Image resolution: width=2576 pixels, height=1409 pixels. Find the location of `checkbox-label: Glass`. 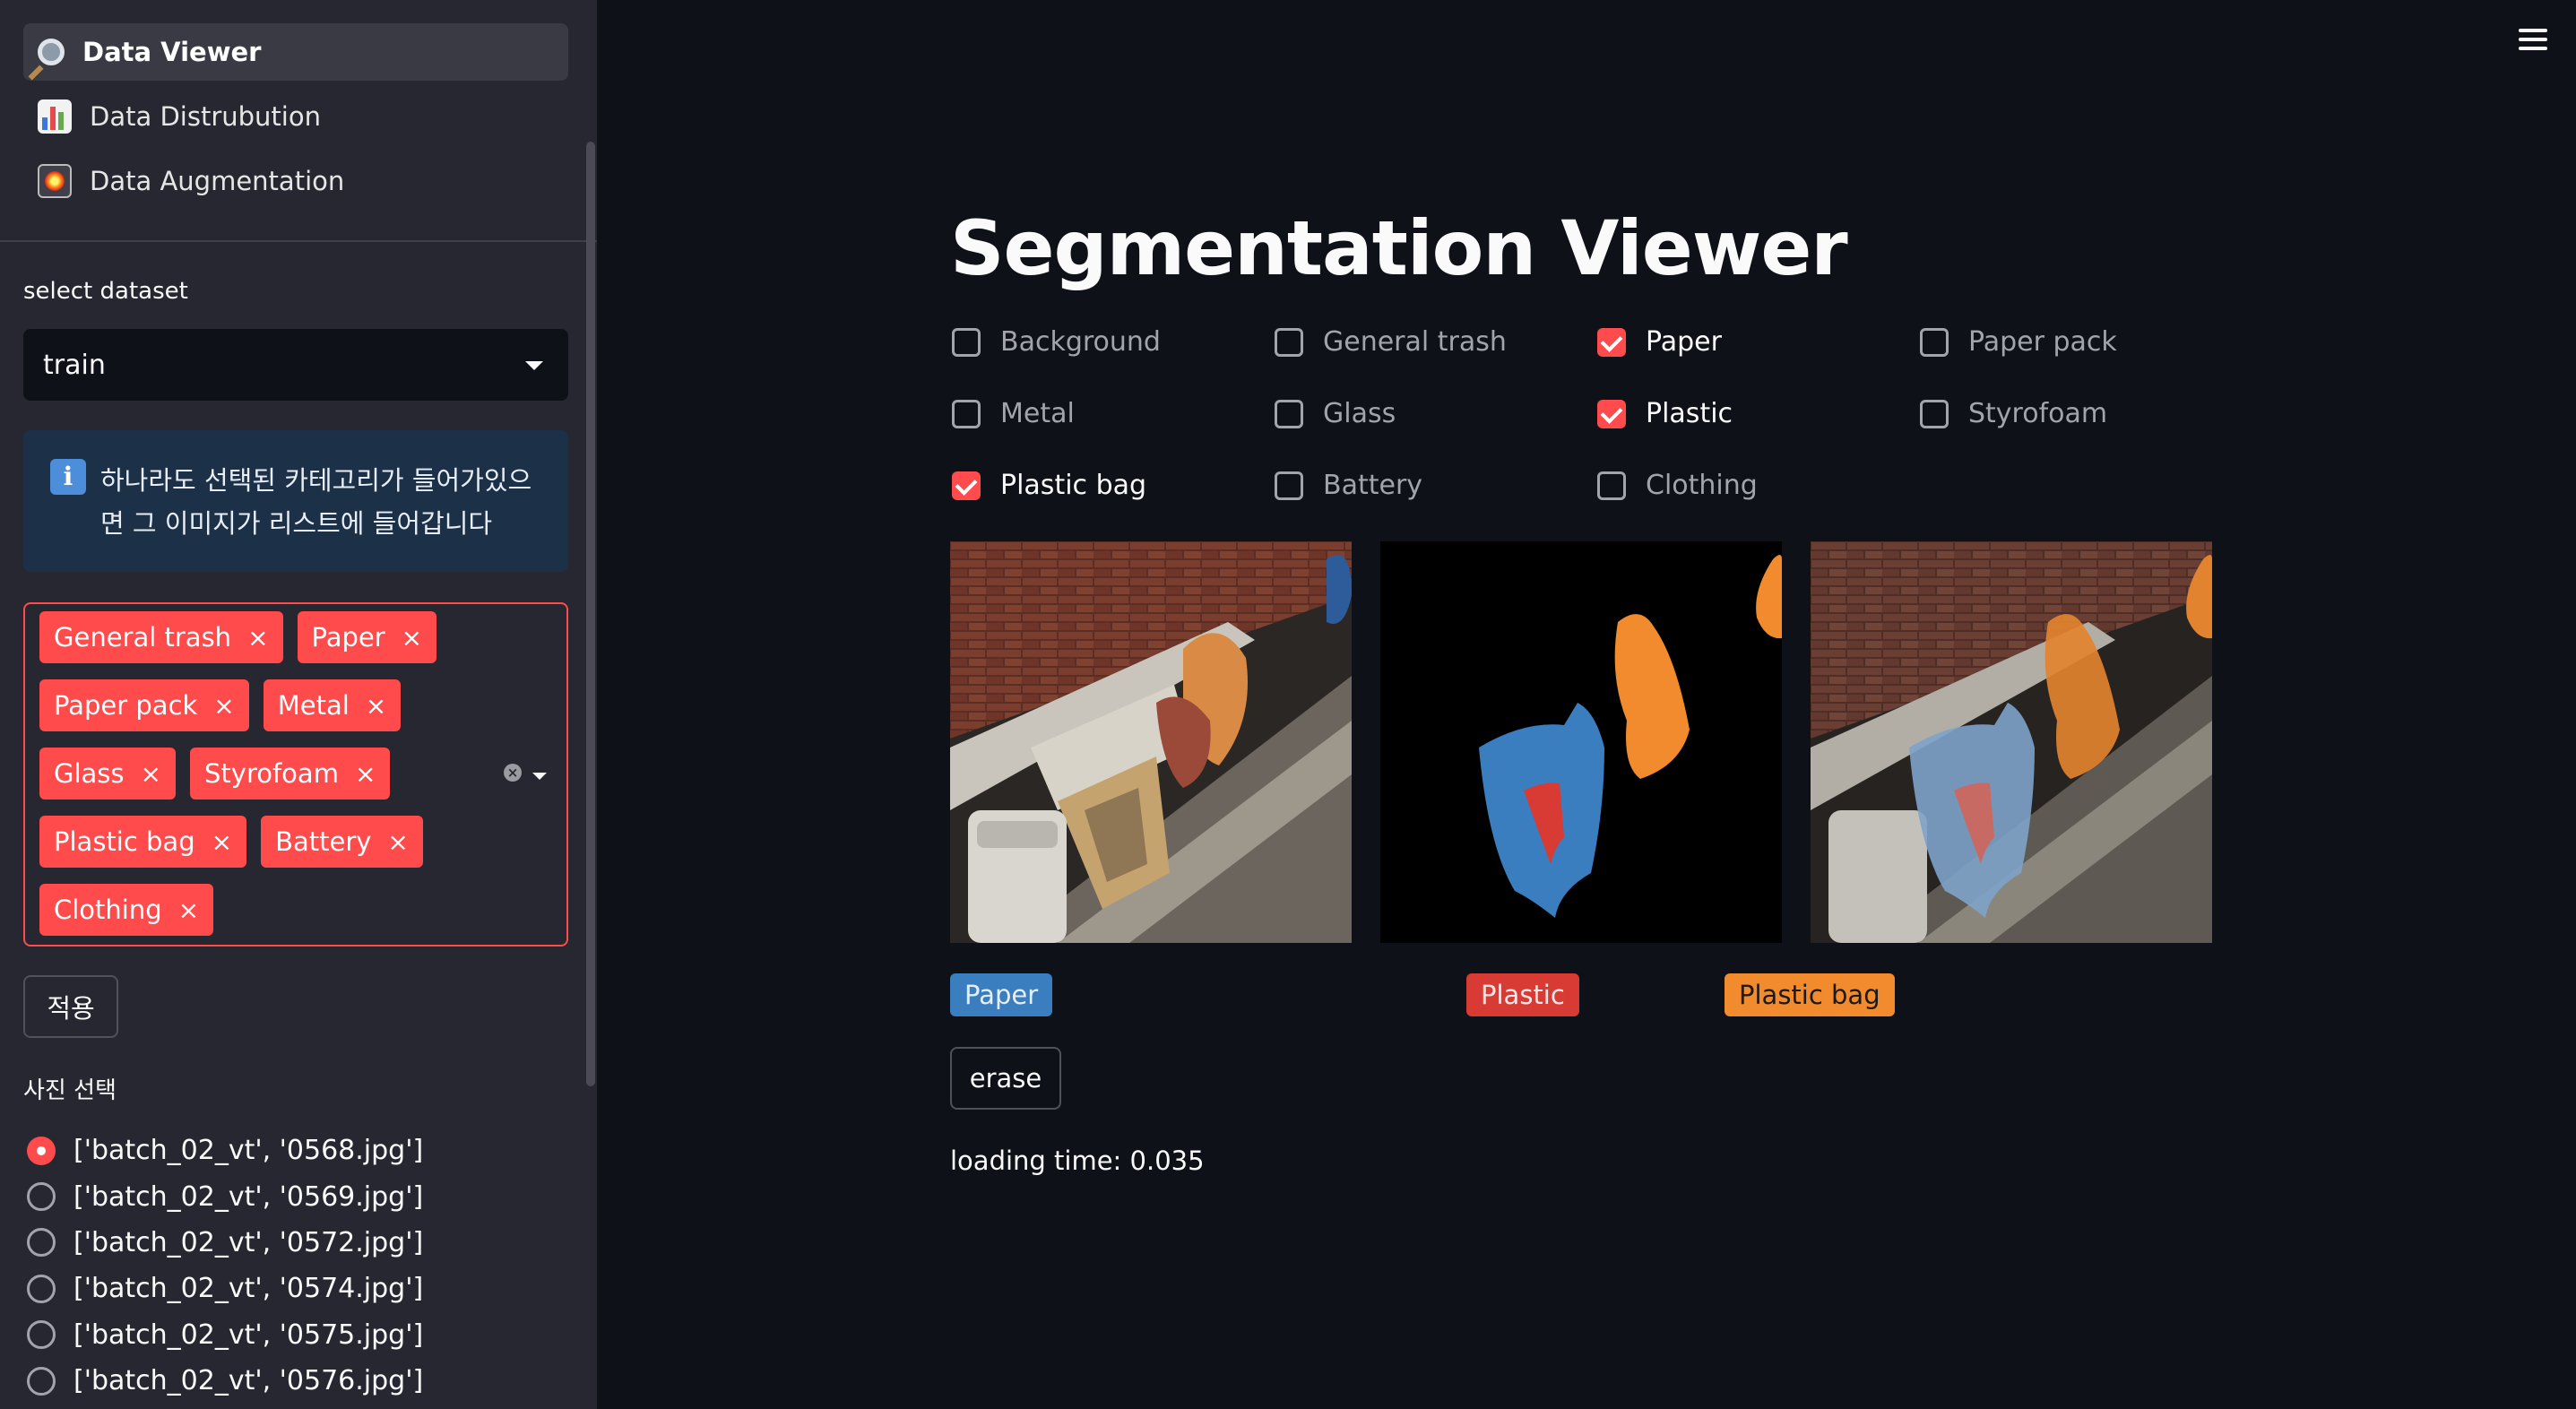

checkbox-label: Glass is located at coordinates (1359, 413).